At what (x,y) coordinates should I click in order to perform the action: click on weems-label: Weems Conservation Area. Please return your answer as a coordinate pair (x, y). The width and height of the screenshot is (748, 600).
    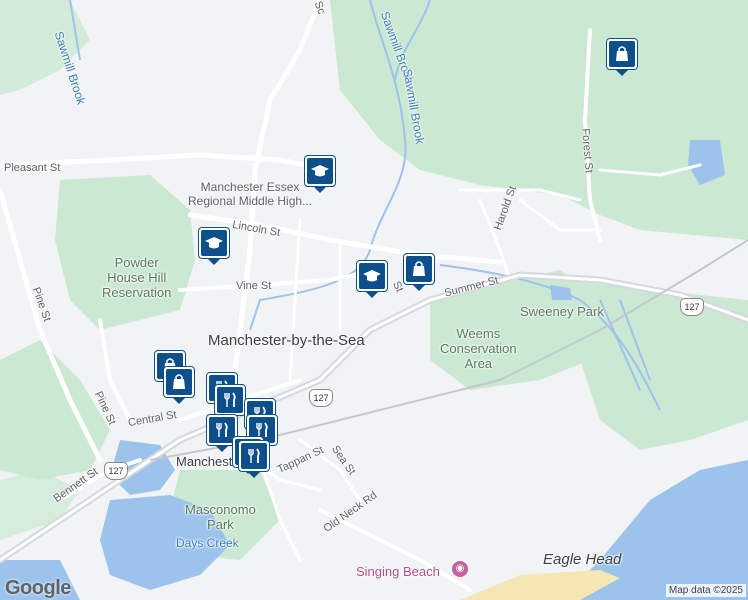
    Looking at the image, I should click on (478, 348).